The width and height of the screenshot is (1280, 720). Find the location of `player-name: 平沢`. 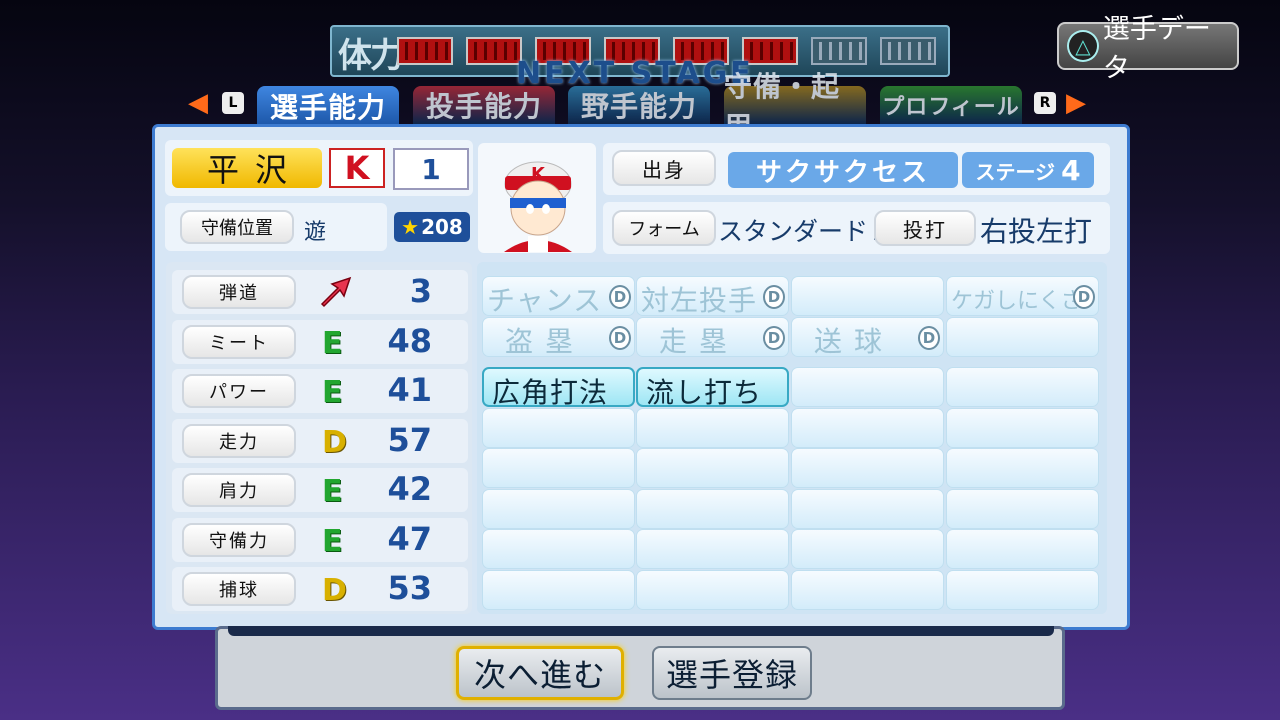

player-name: 平沢 is located at coordinates (247, 168).